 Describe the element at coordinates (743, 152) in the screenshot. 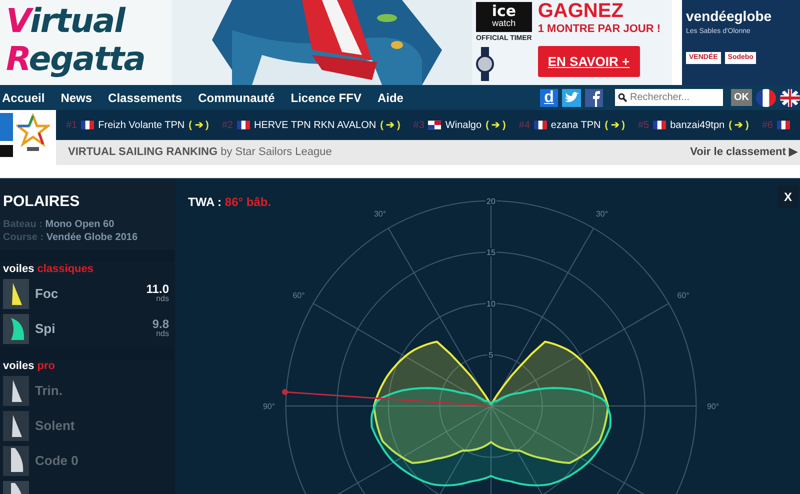

I see `ranking-link: Voir le classement ▶` at that location.